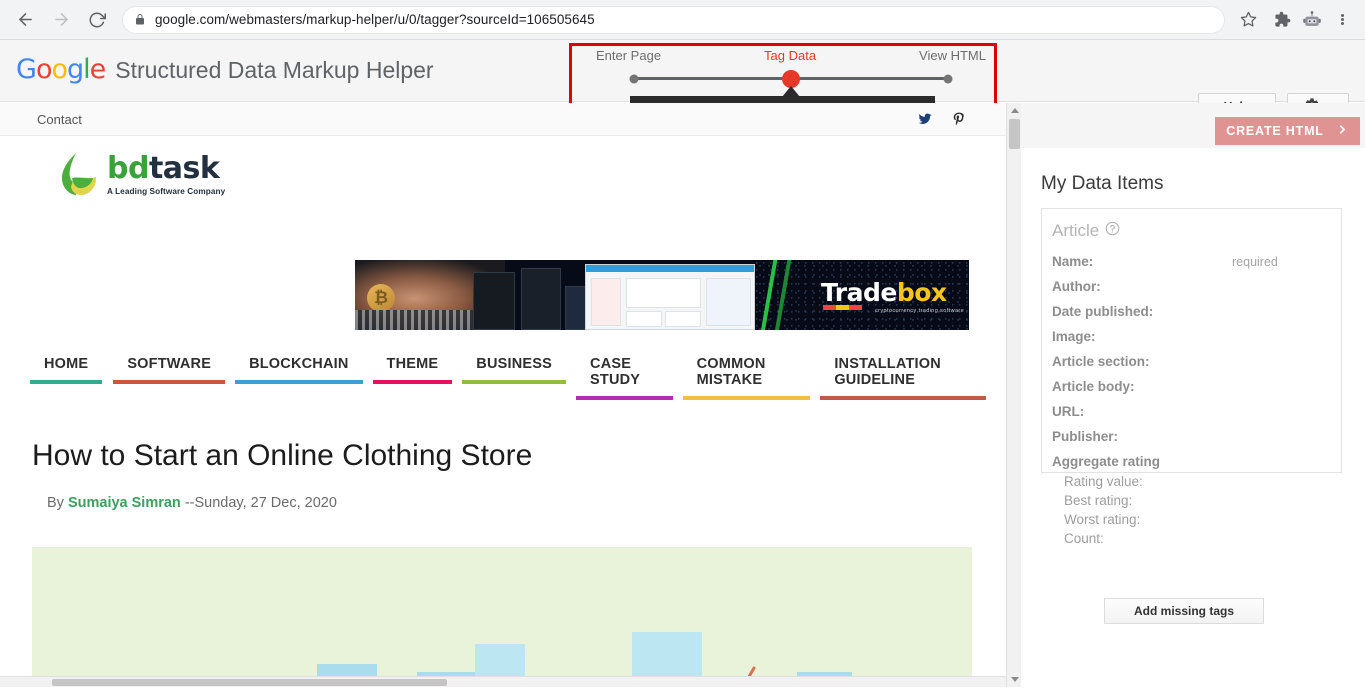 This screenshot has height=698, width=1365. I want to click on step-label-view-html: View HTML, so click(952, 55).